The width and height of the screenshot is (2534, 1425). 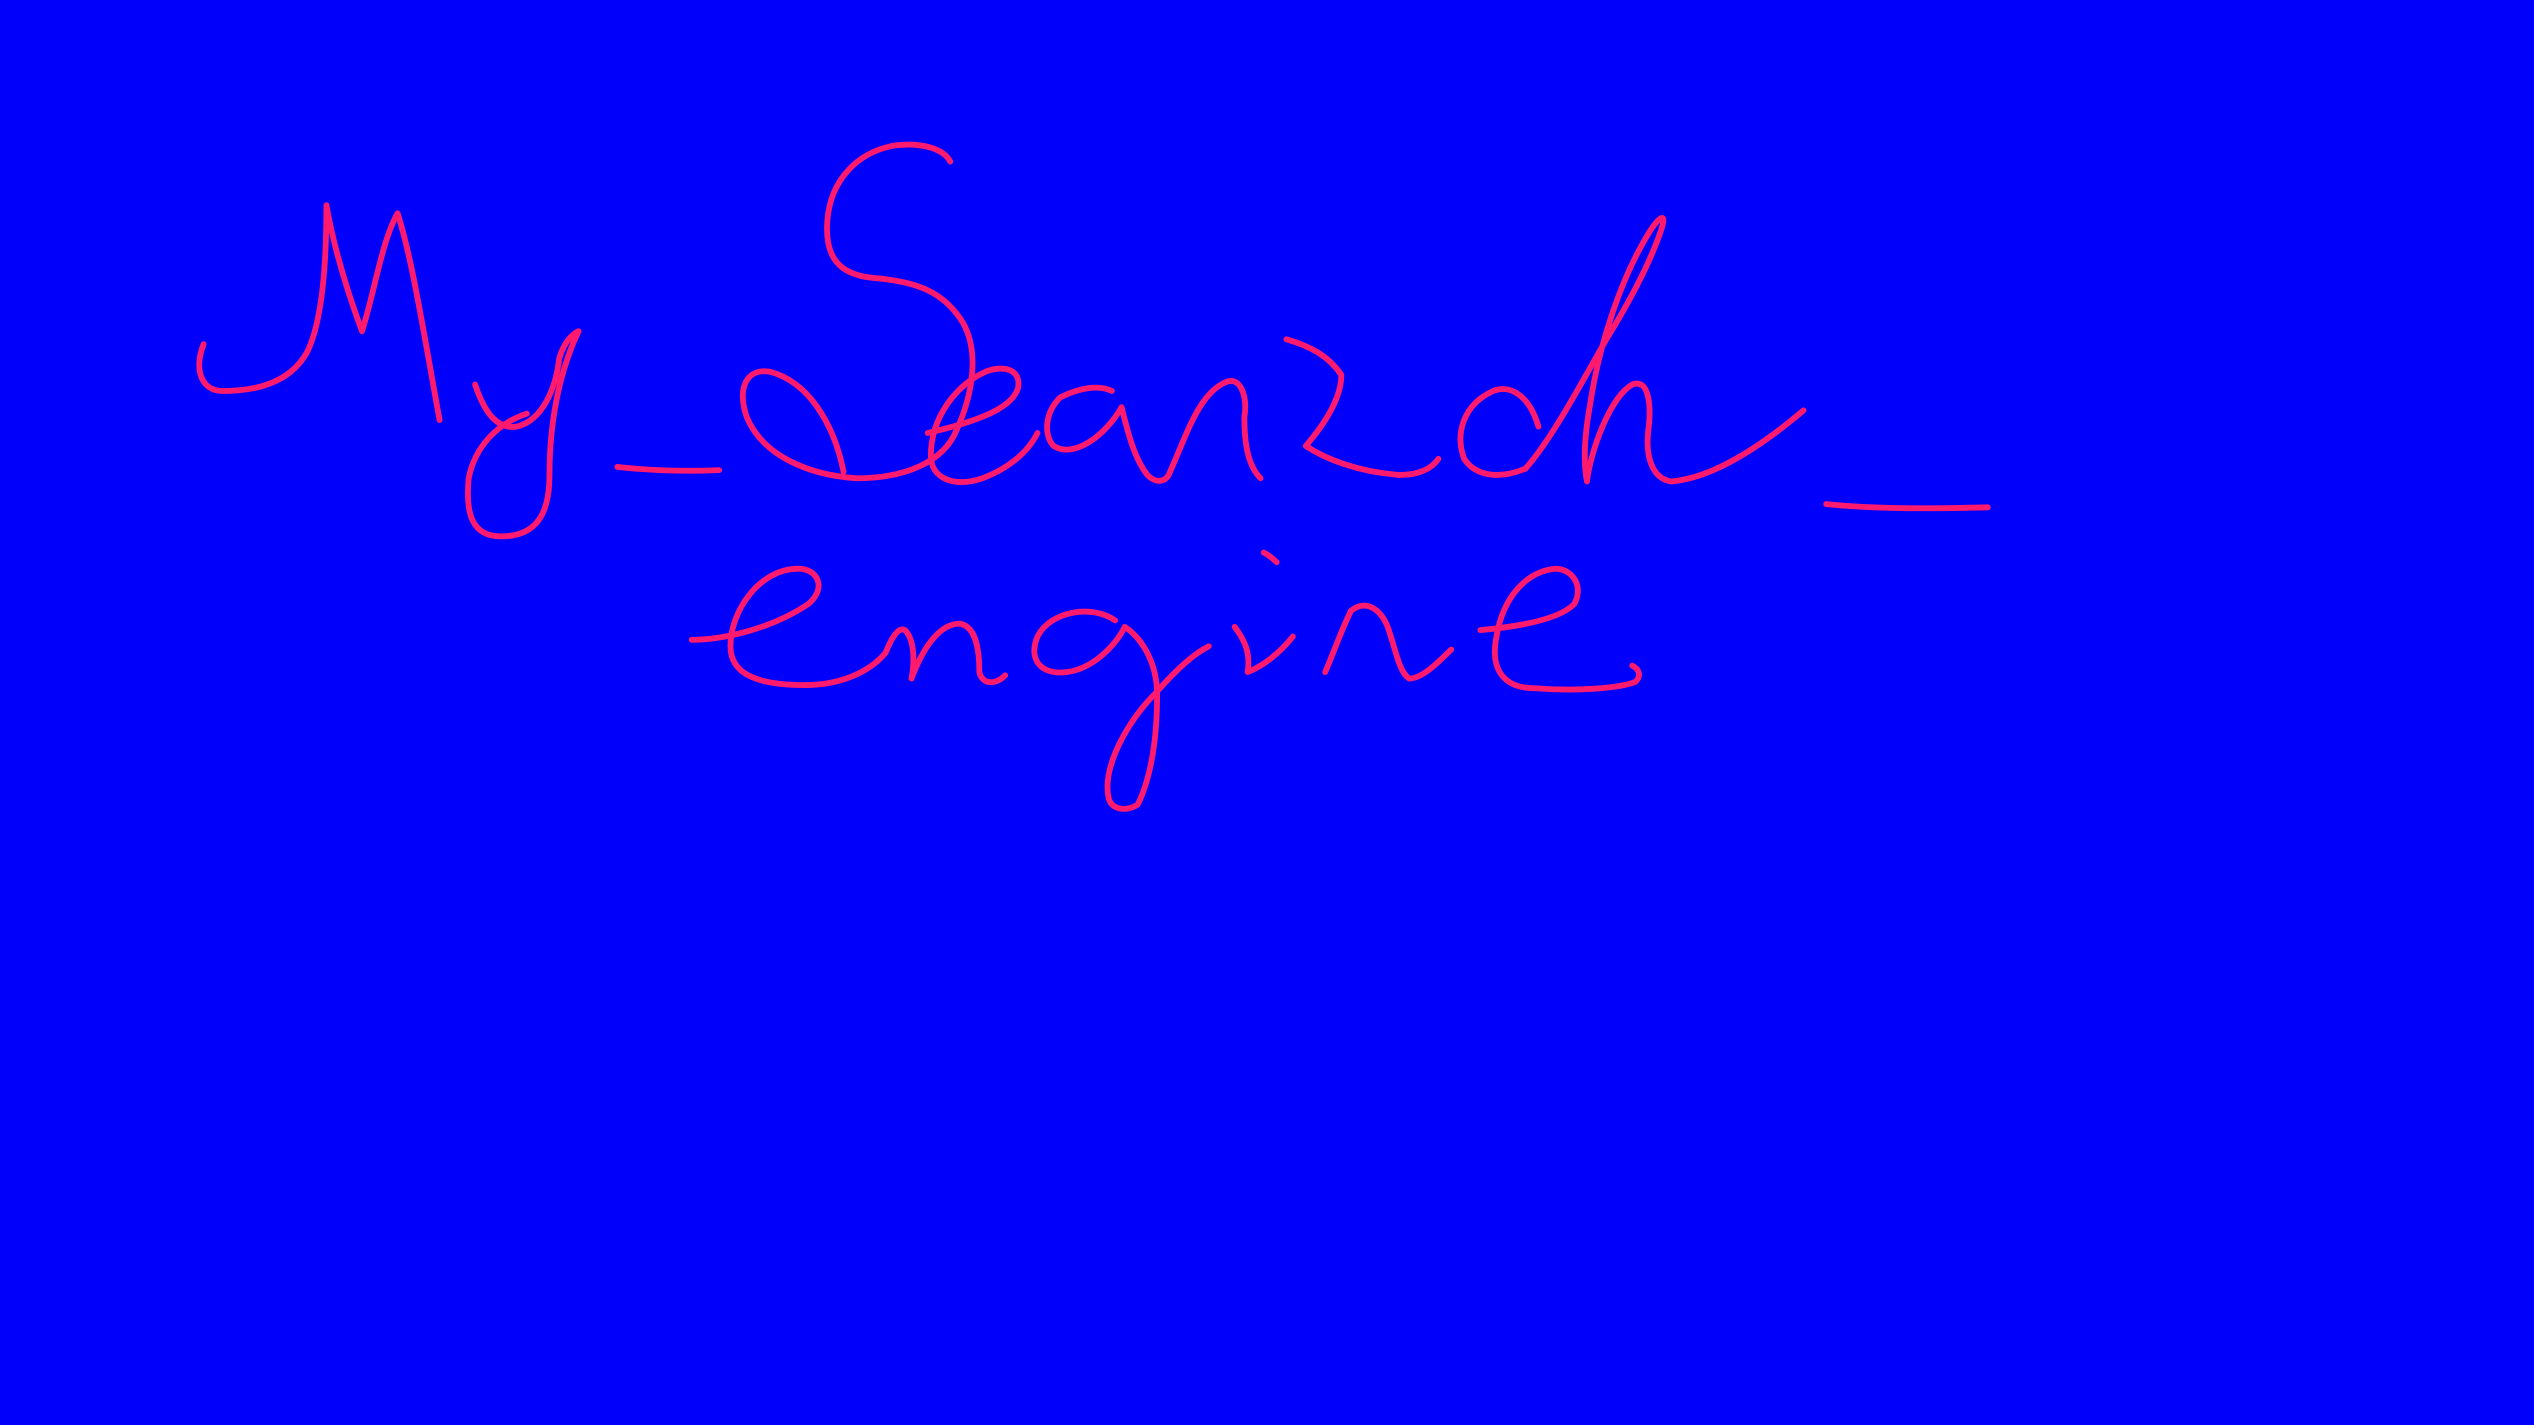 I want to click on stroke-letter-n, so click(x=945, y=653).